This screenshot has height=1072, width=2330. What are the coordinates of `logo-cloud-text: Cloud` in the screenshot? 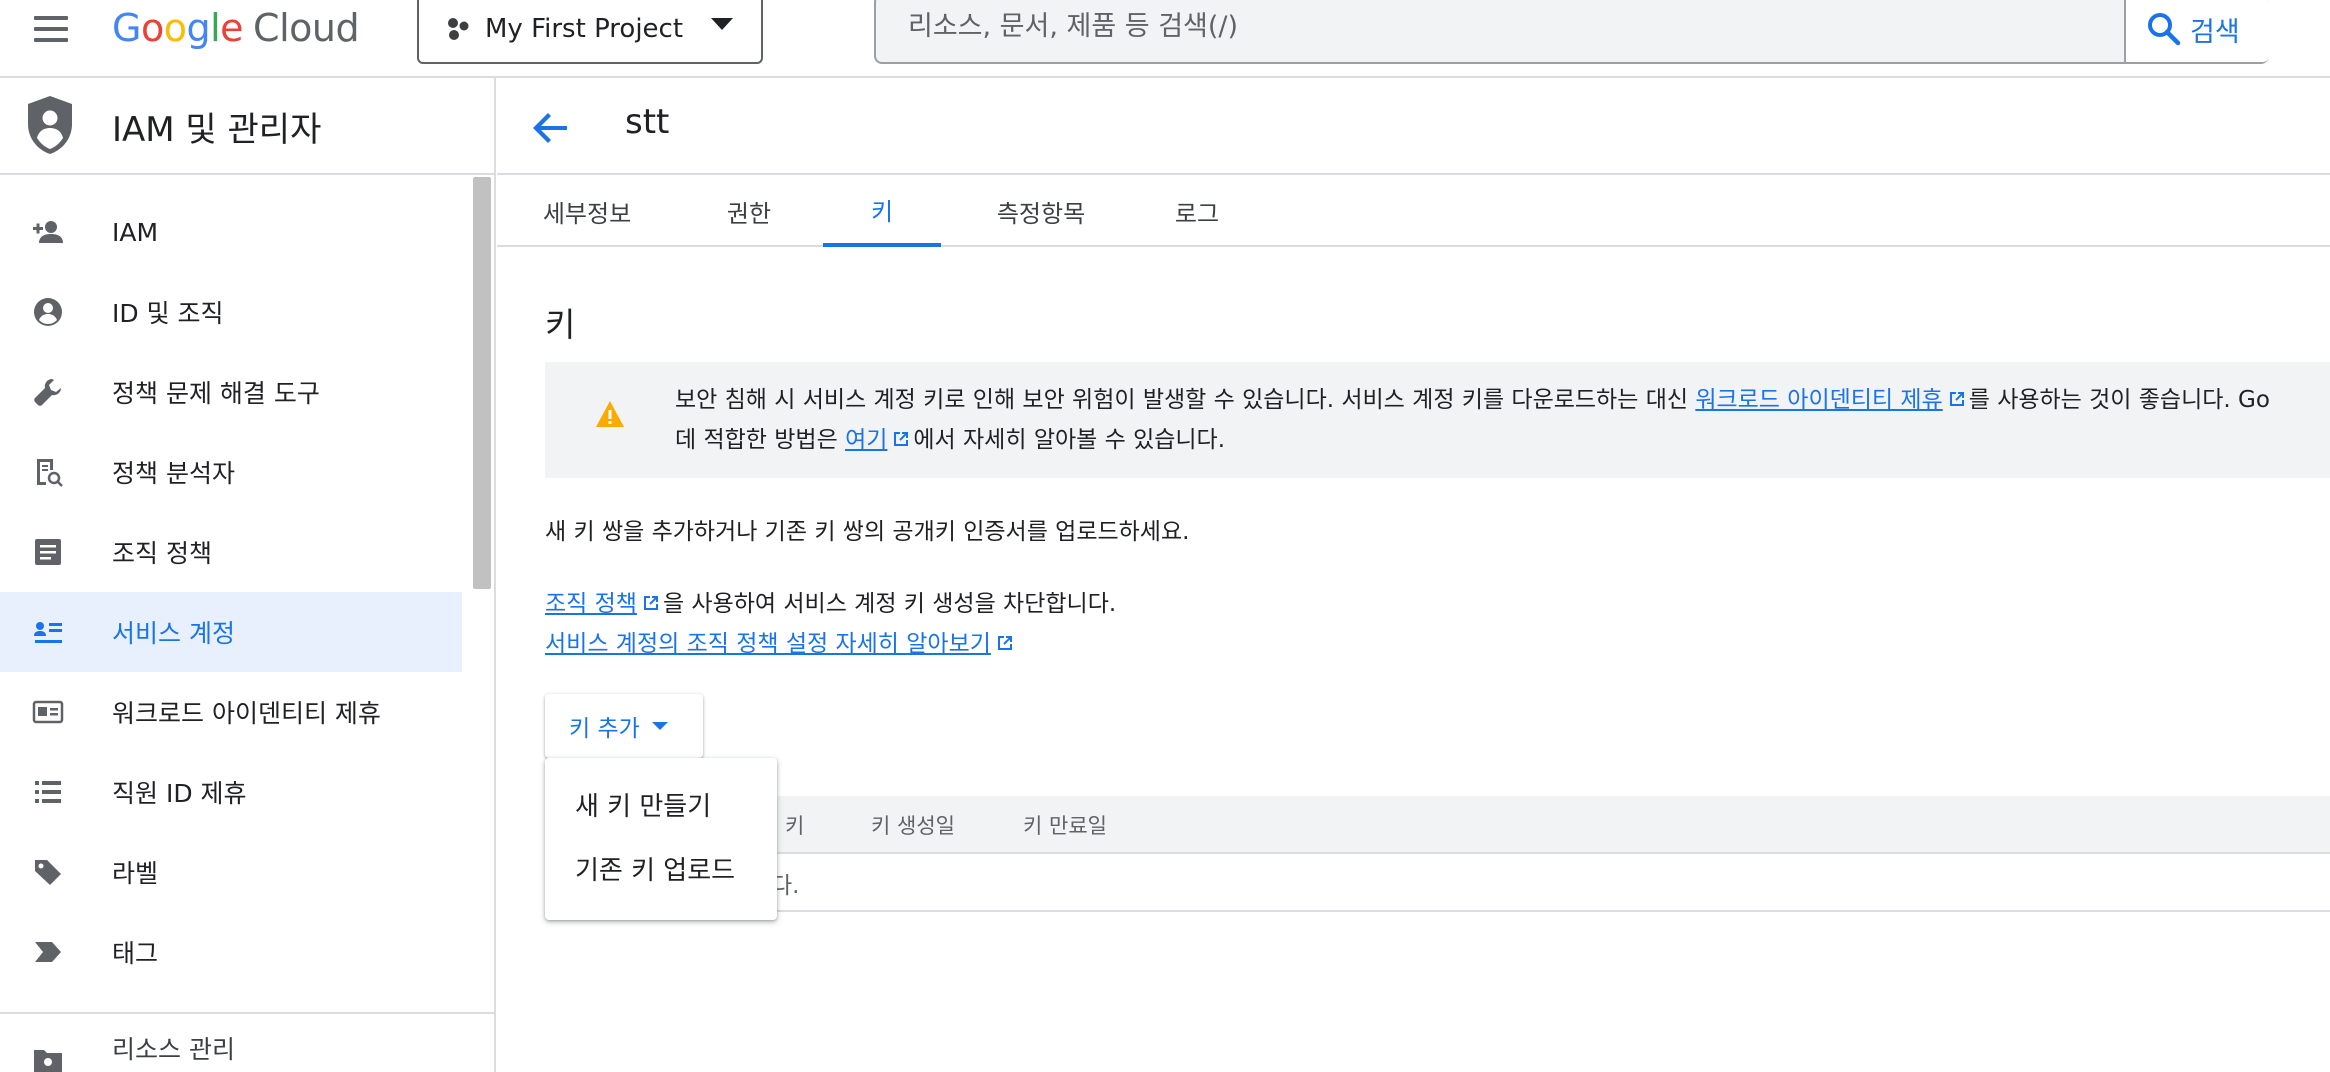 It's located at (306, 28).